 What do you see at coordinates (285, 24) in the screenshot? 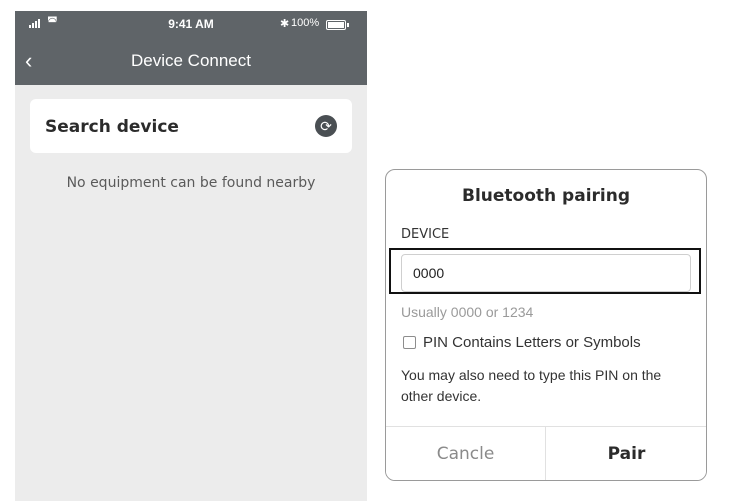
I see `bluetooth-icon: ✱` at bounding box center [285, 24].